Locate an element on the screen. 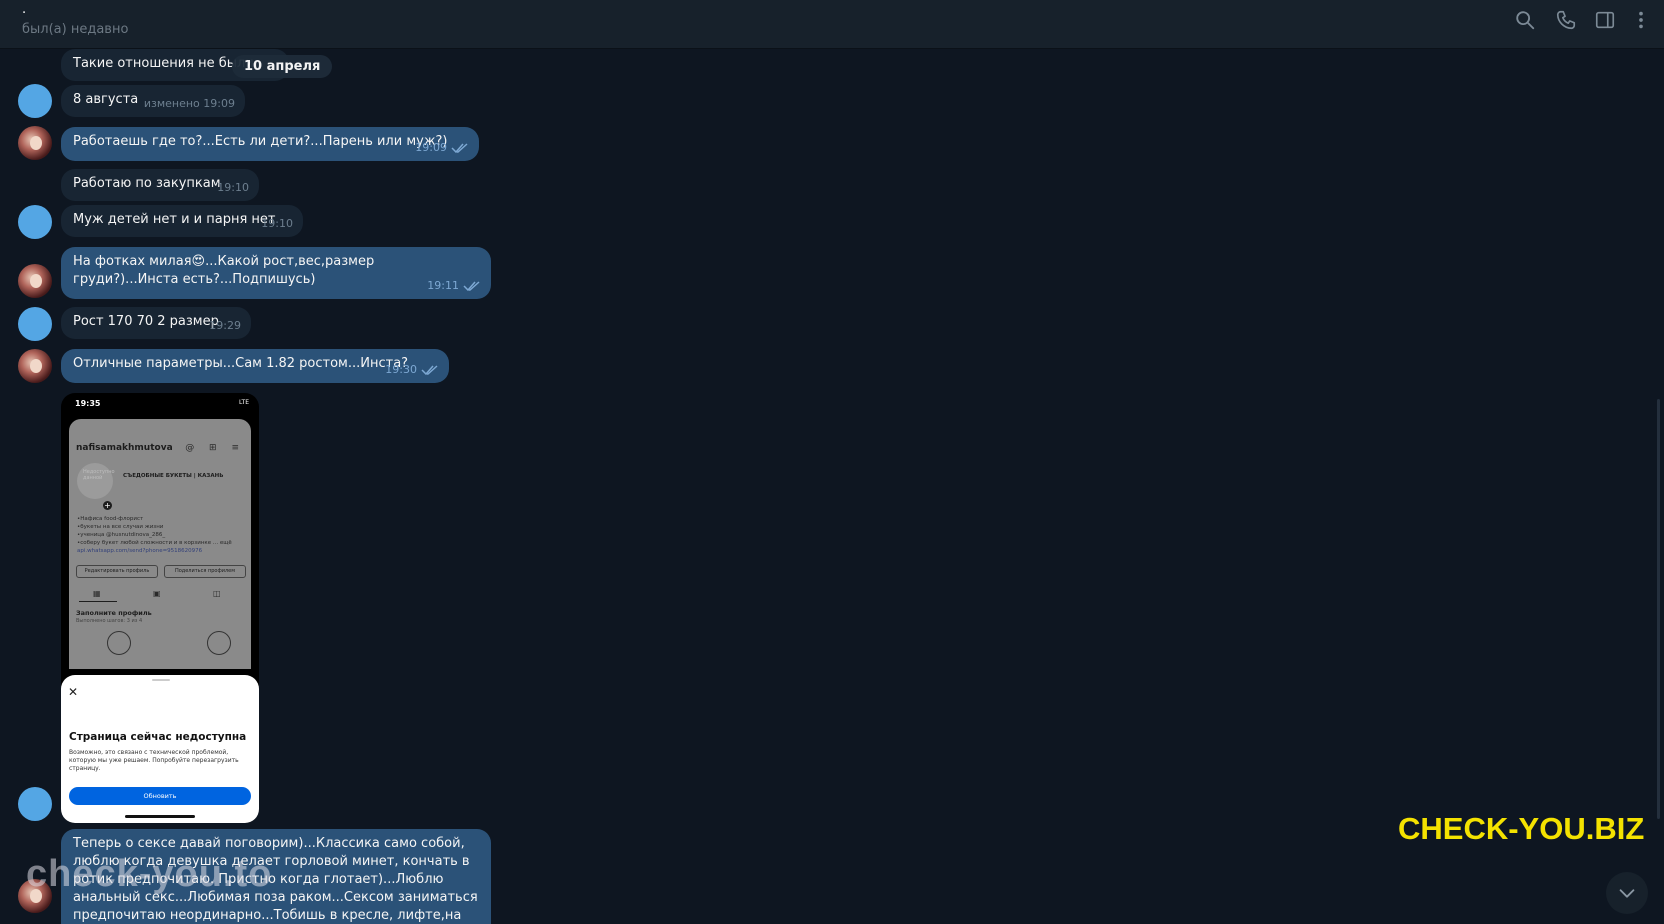 The image size is (1664, 924). message-bubble-incoming: 8 августа изменено 19:09 is located at coordinates (153, 101).